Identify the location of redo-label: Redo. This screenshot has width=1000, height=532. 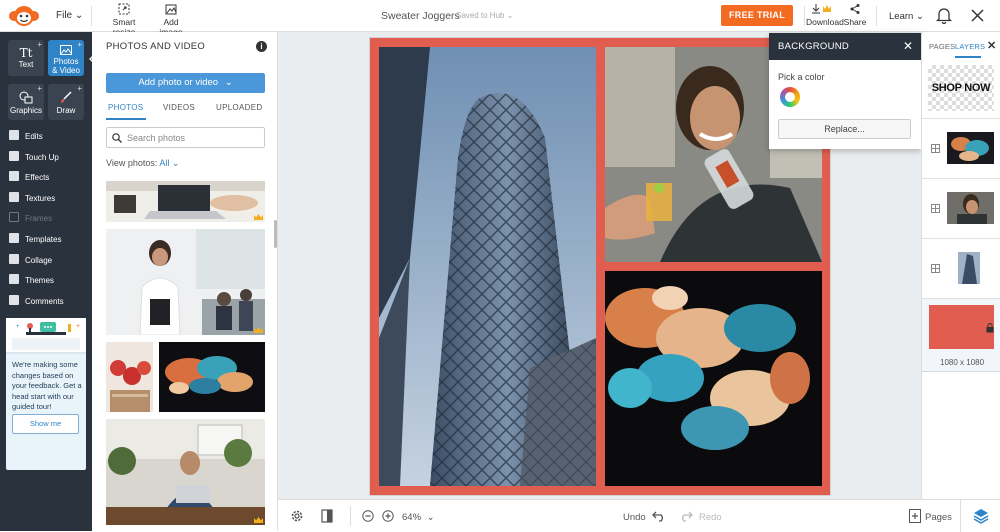
(710, 517).